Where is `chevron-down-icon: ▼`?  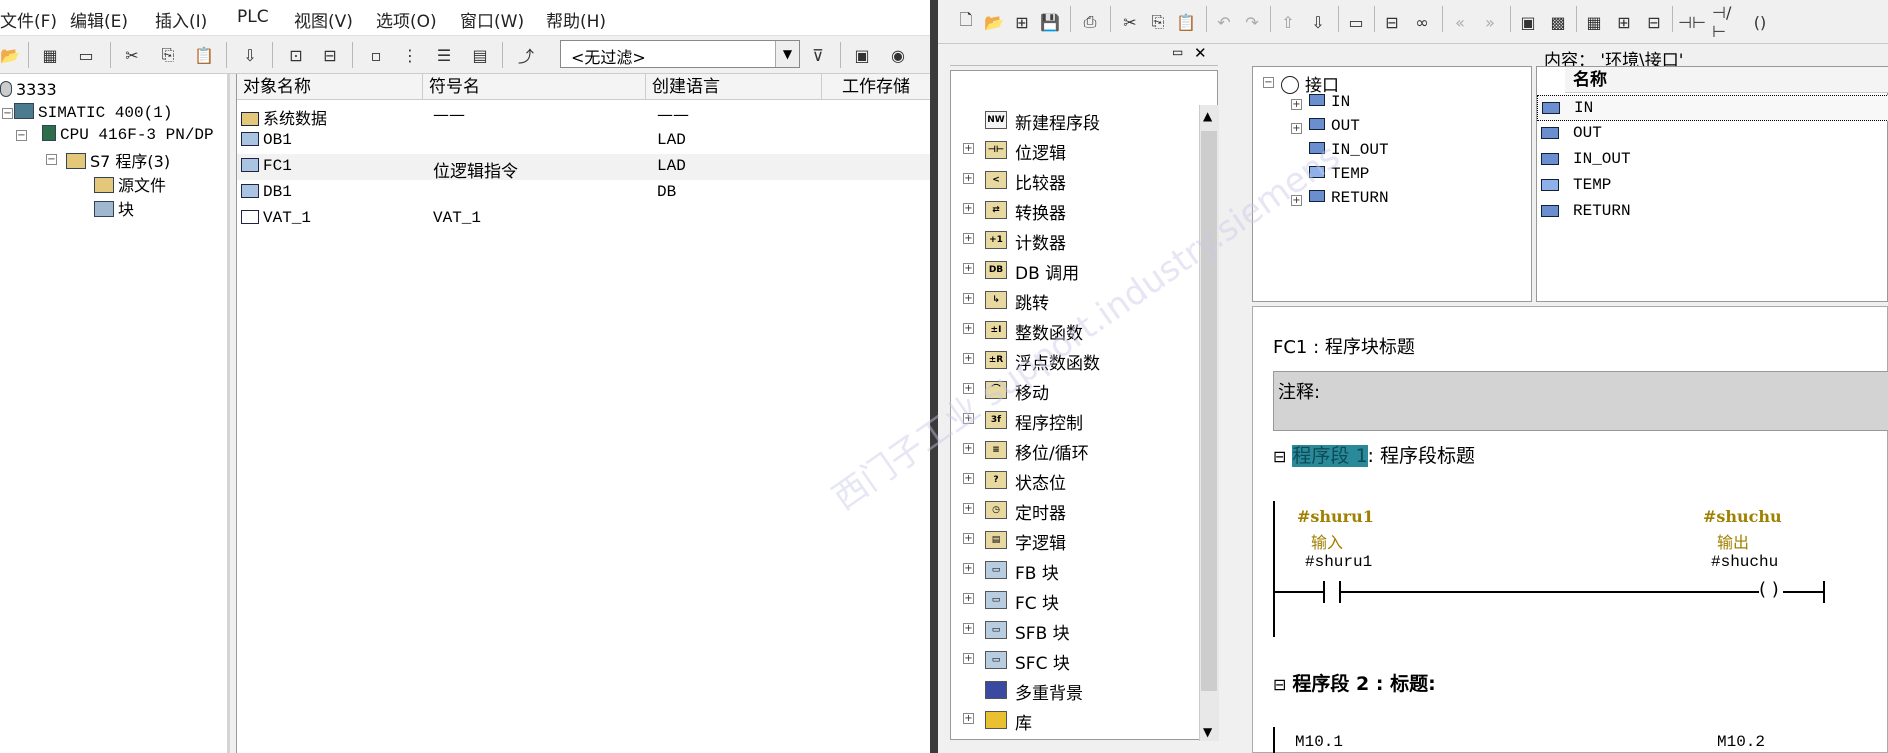
chevron-down-icon: ▼ is located at coordinates (787, 54).